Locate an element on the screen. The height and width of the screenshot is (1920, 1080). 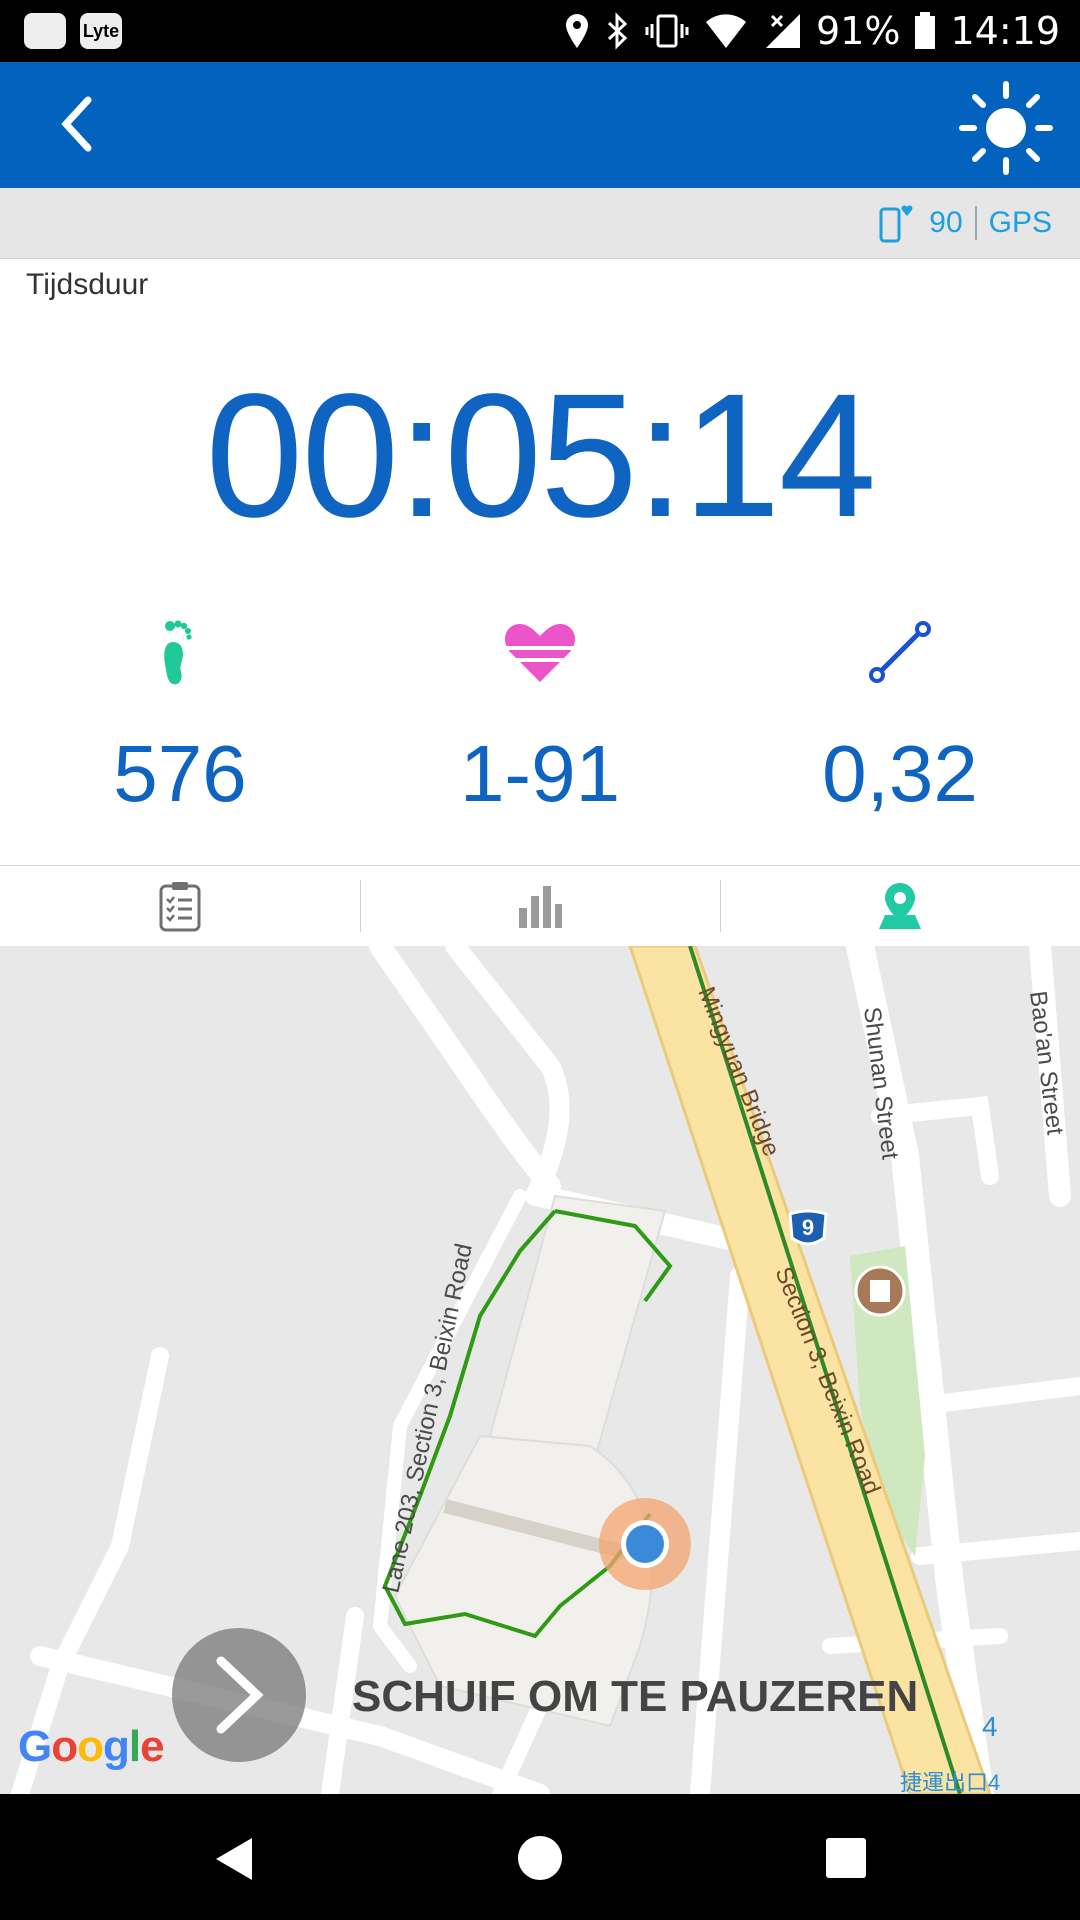
heart-icon is located at coordinates (540, 652).